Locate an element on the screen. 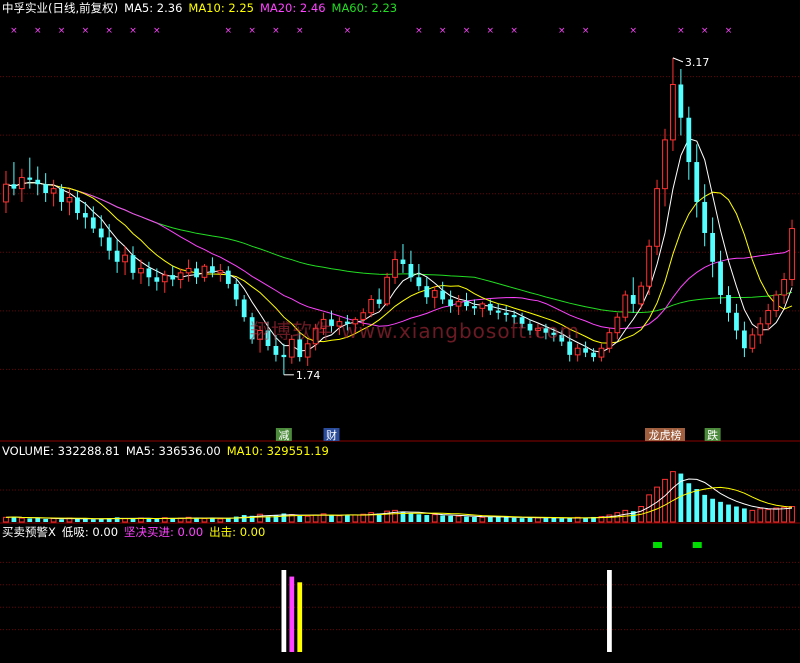  price-high-pointer is located at coordinates (678, 60).